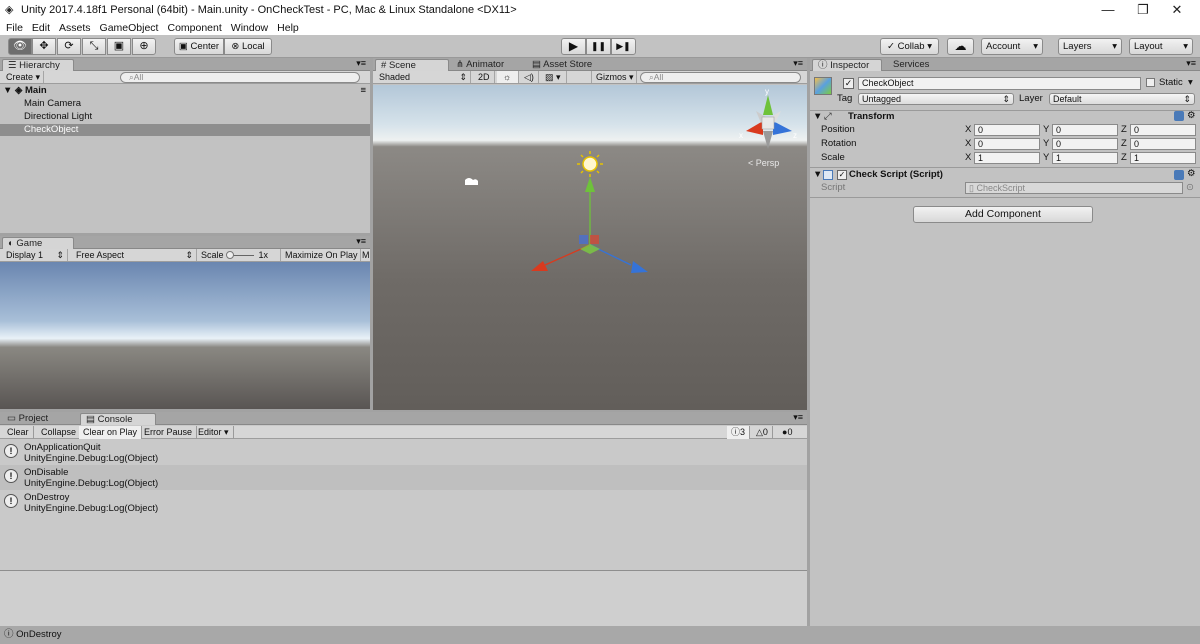  What do you see at coordinates (562, 65) in the screenshot?
I see `tab-asset-store: ▤ Asset Store` at bounding box center [562, 65].